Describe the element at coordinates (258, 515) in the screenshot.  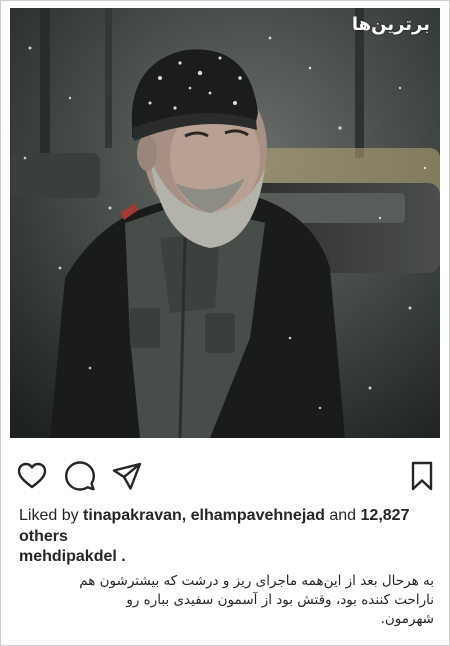
I see `liker-link-2: elhampavehnejad` at that location.